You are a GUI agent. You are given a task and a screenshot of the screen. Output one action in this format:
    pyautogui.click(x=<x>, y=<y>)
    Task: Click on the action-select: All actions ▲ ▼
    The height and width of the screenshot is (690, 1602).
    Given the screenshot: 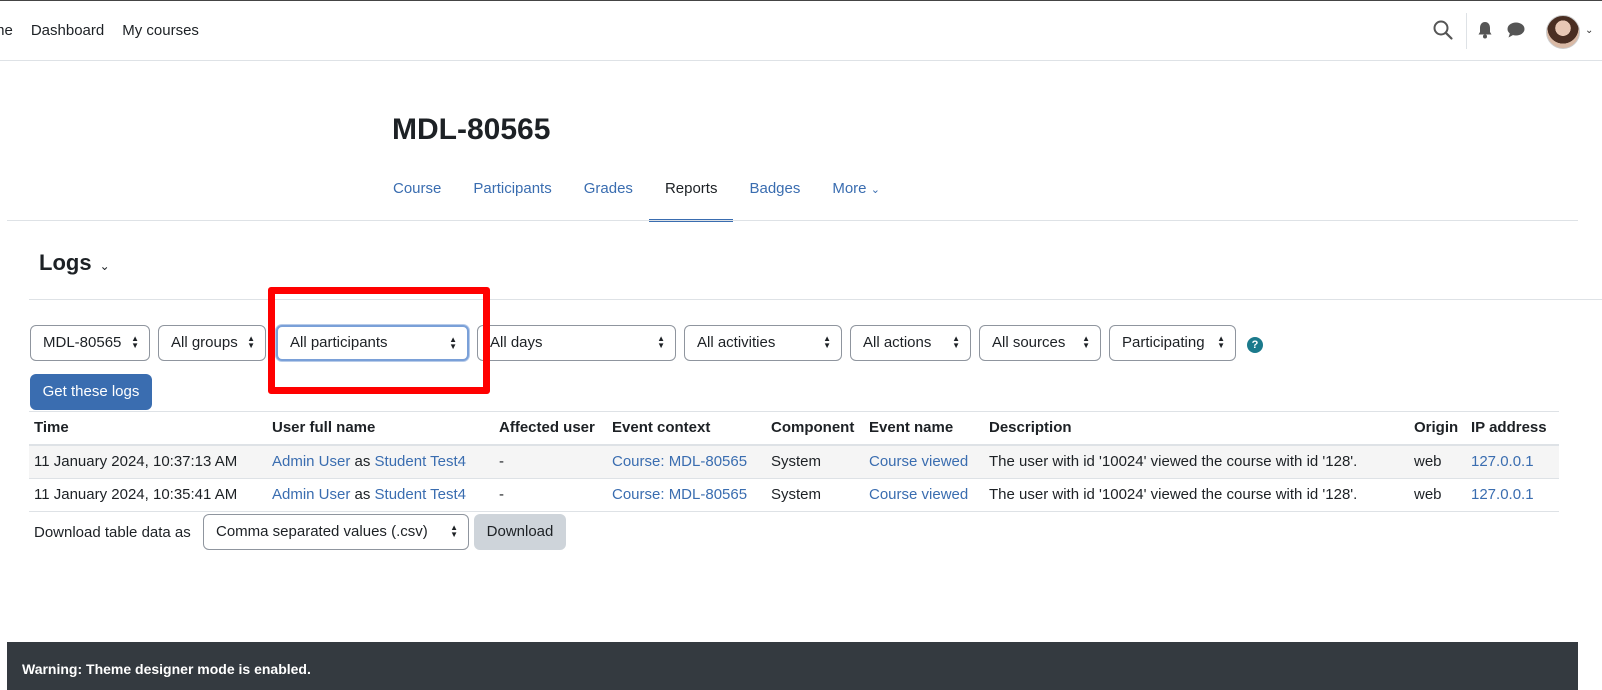 What is the action you would take?
    pyautogui.click(x=910, y=343)
    